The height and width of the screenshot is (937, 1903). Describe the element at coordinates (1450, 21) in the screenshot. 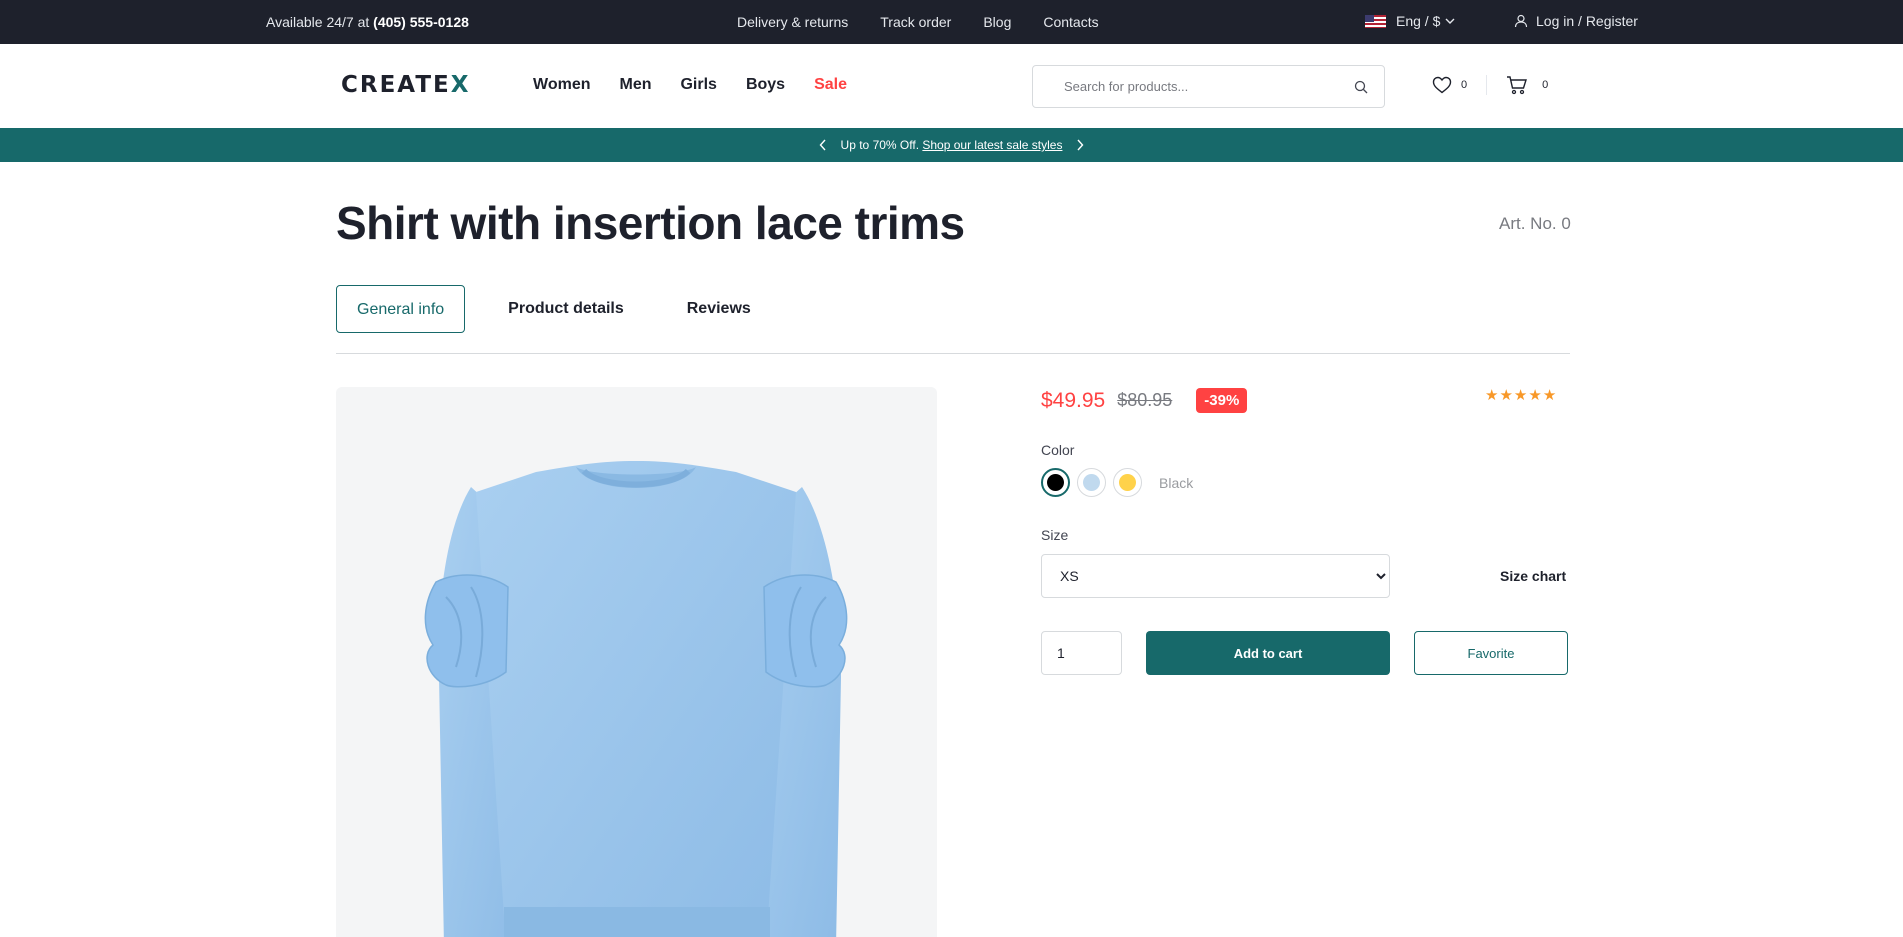

I see `chevron-down-icon` at that location.